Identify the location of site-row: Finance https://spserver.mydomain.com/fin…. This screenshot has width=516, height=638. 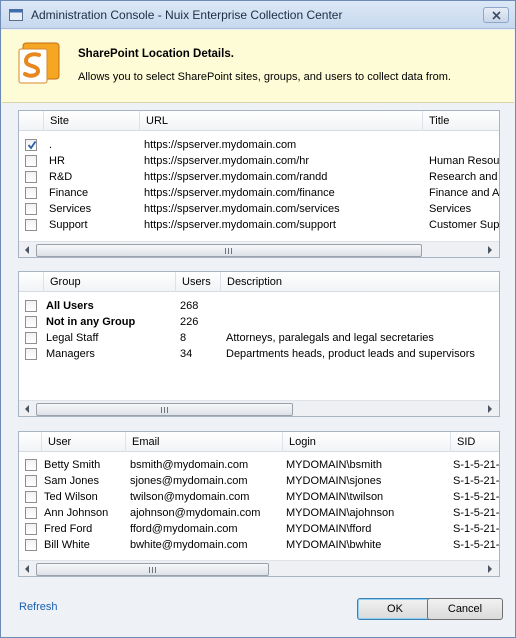
(259, 193).